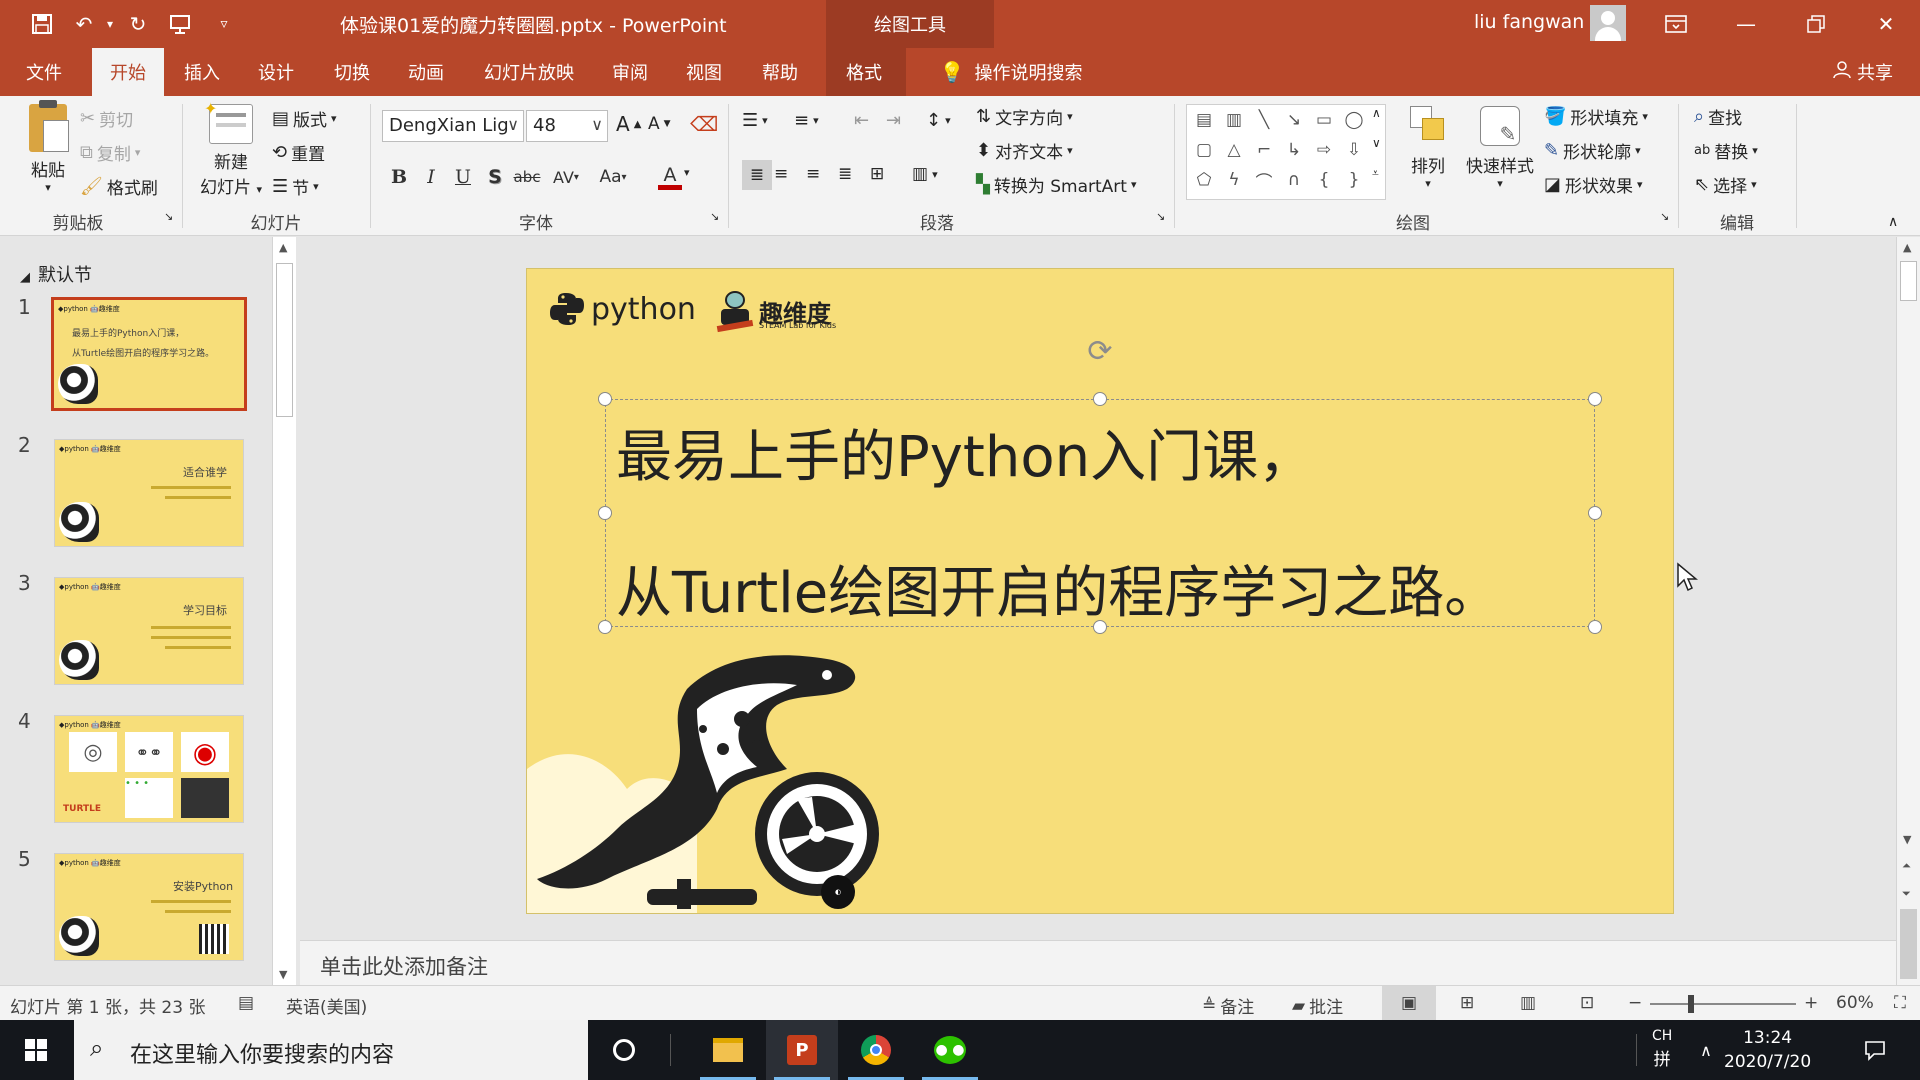  Describe the element at coordinates (1354, 150) in the screenshot. I see `down-arrow-shape-icon: ⇩` at that location.